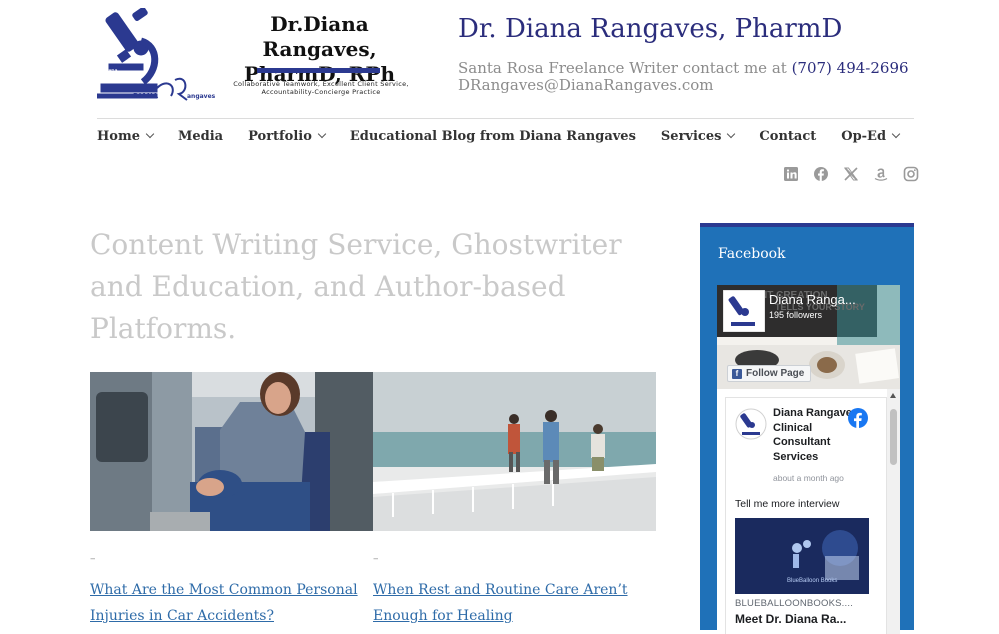 The width and height of the screenshot is (999, 634). I want to click on scroll-up-arrow-icon, so click(893, 395).